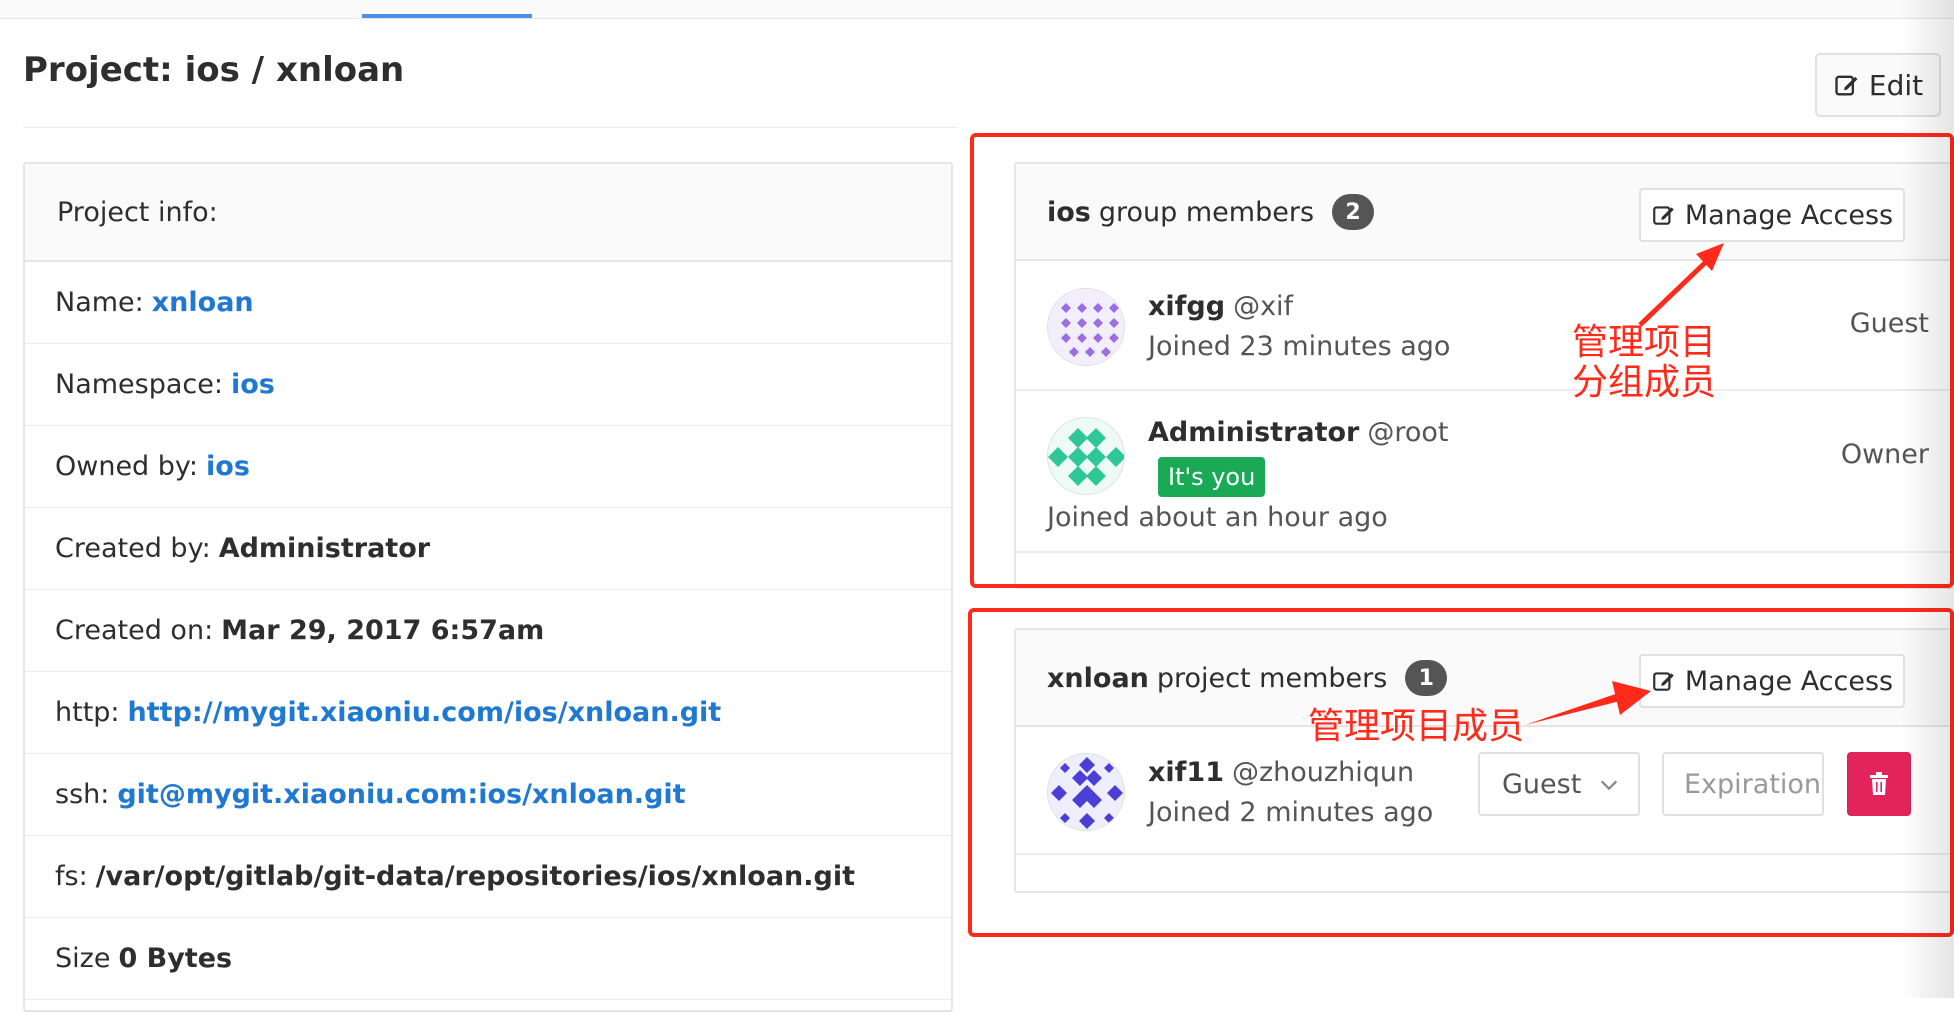 This screenshot has height=1012, width=1954. What do you see at coordinates (1681, 285) in the screenshot?
I see `arrow-to-group-manage` at bounding box center [1681, 285].